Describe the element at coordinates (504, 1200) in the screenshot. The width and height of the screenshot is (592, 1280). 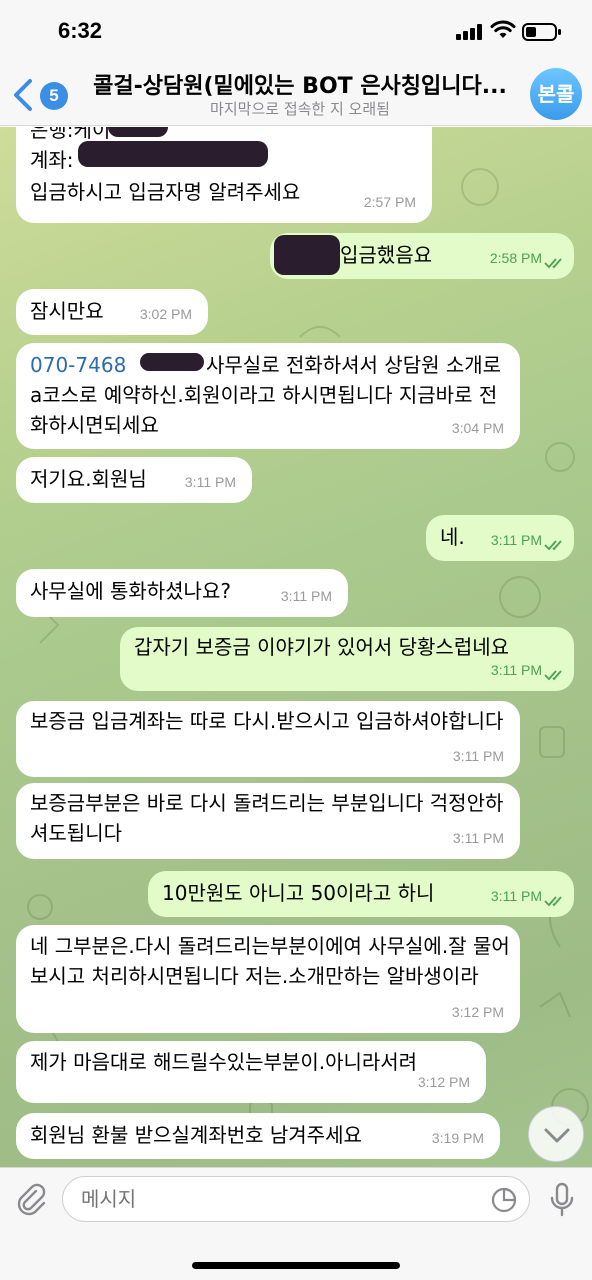
I see `sticker-icon` at that location.